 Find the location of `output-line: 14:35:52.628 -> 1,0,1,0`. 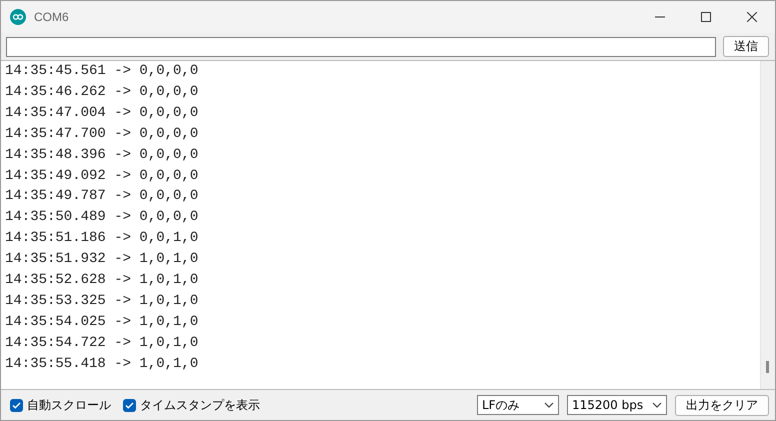

output-line: 14:35:52.628 -> 1,0,1,0 is located at coordinates (102, 280).